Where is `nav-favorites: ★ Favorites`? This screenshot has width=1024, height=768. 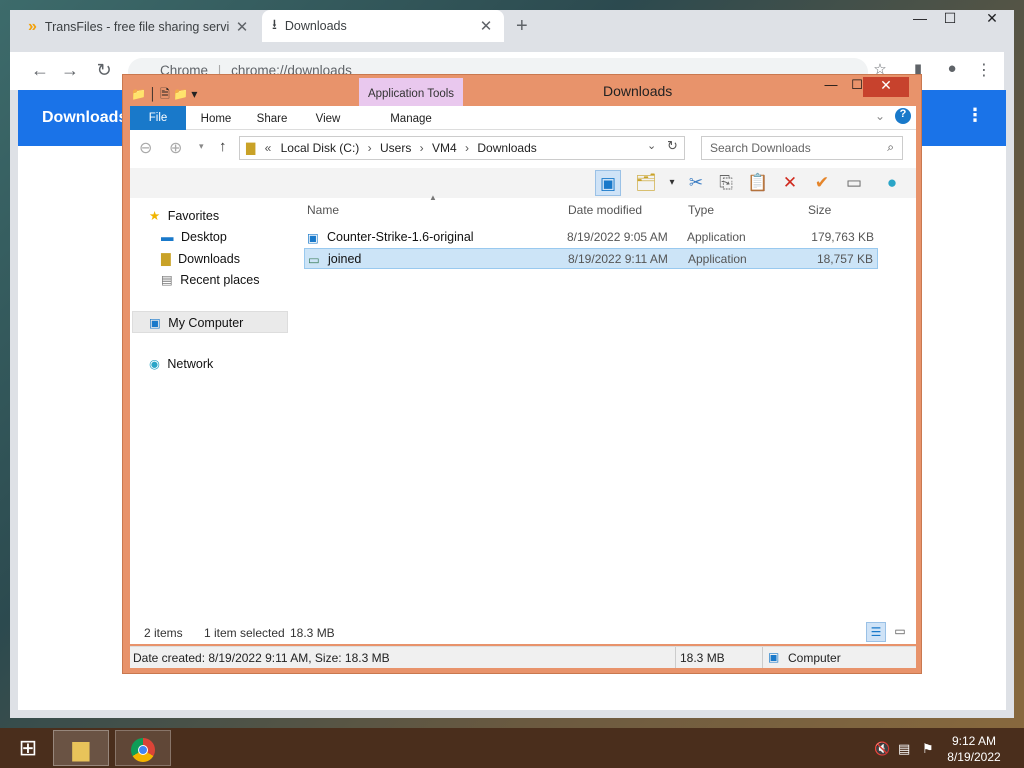
nav-favorites: ★ Favorites is located at coordinates (184, 215).